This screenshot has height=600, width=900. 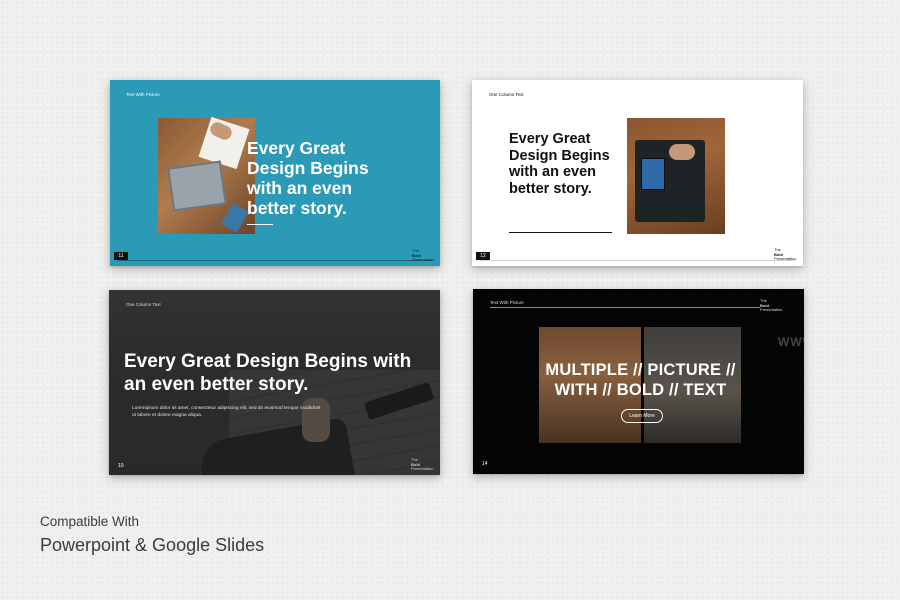 I want to click on caption-platforms: Powerpoint & Google Slides, so click(x=152, y=545).